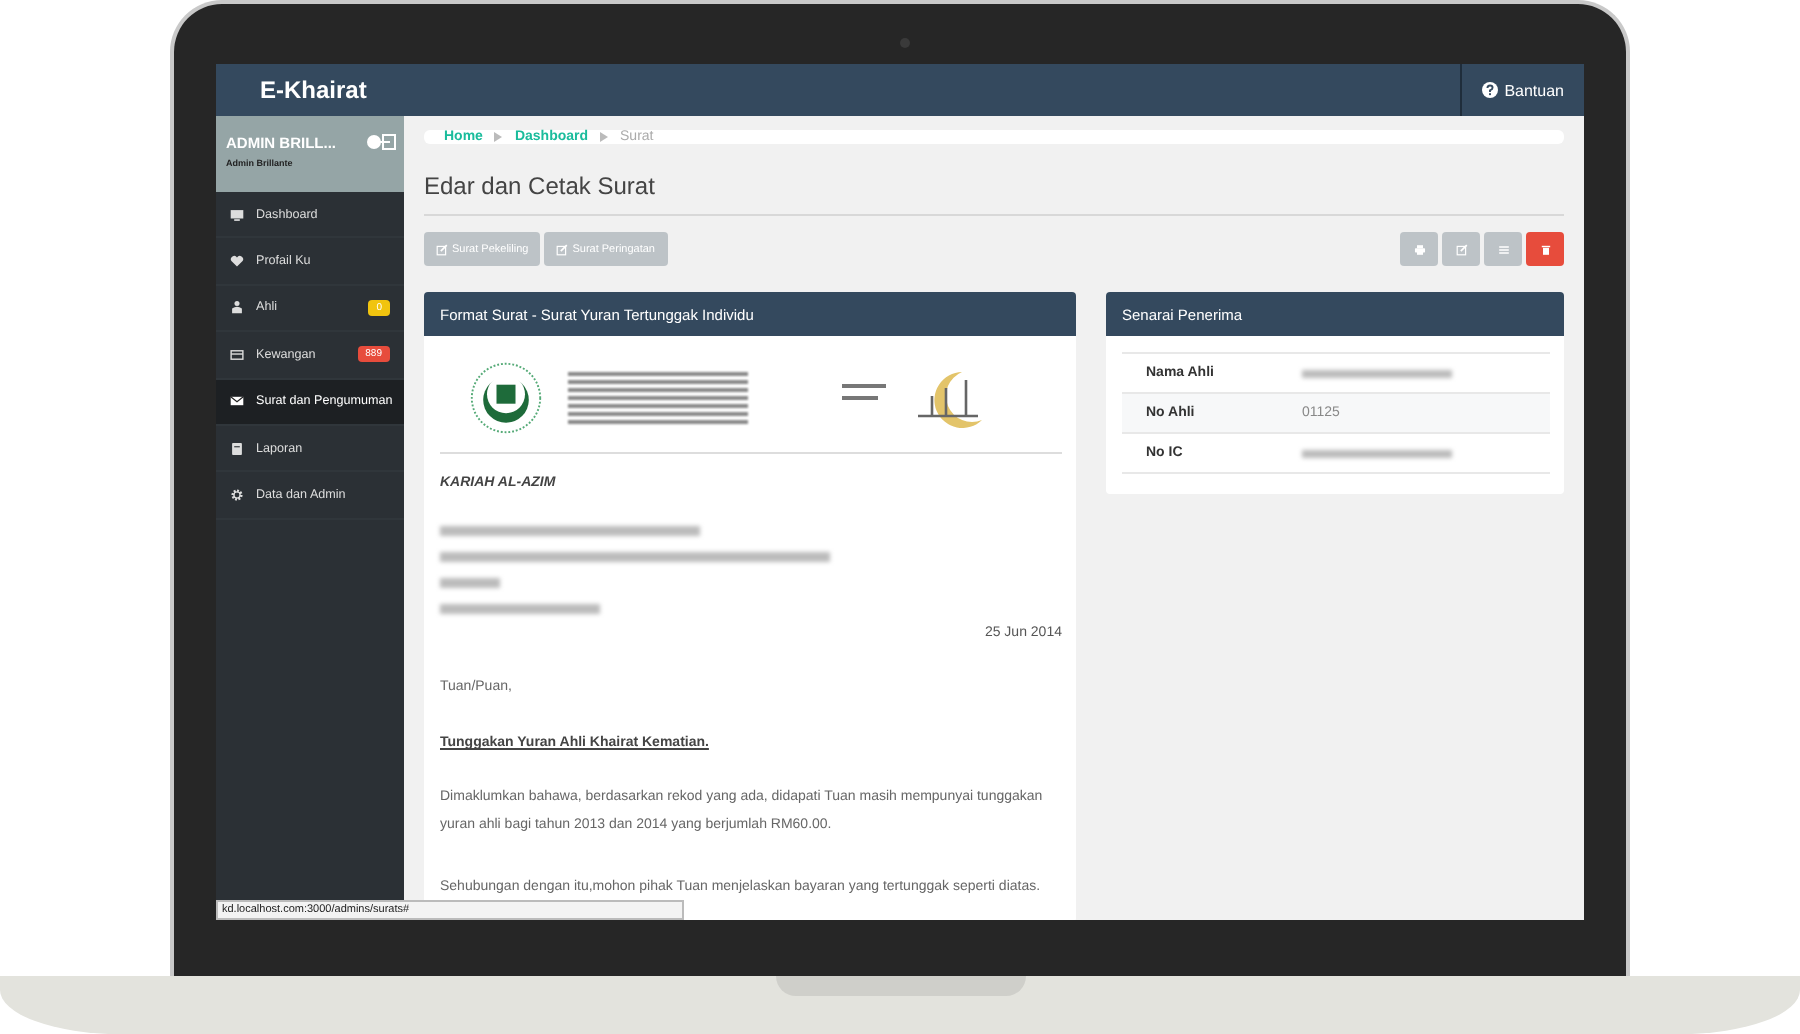  I want to click on gear-icon, so click(237, 495).